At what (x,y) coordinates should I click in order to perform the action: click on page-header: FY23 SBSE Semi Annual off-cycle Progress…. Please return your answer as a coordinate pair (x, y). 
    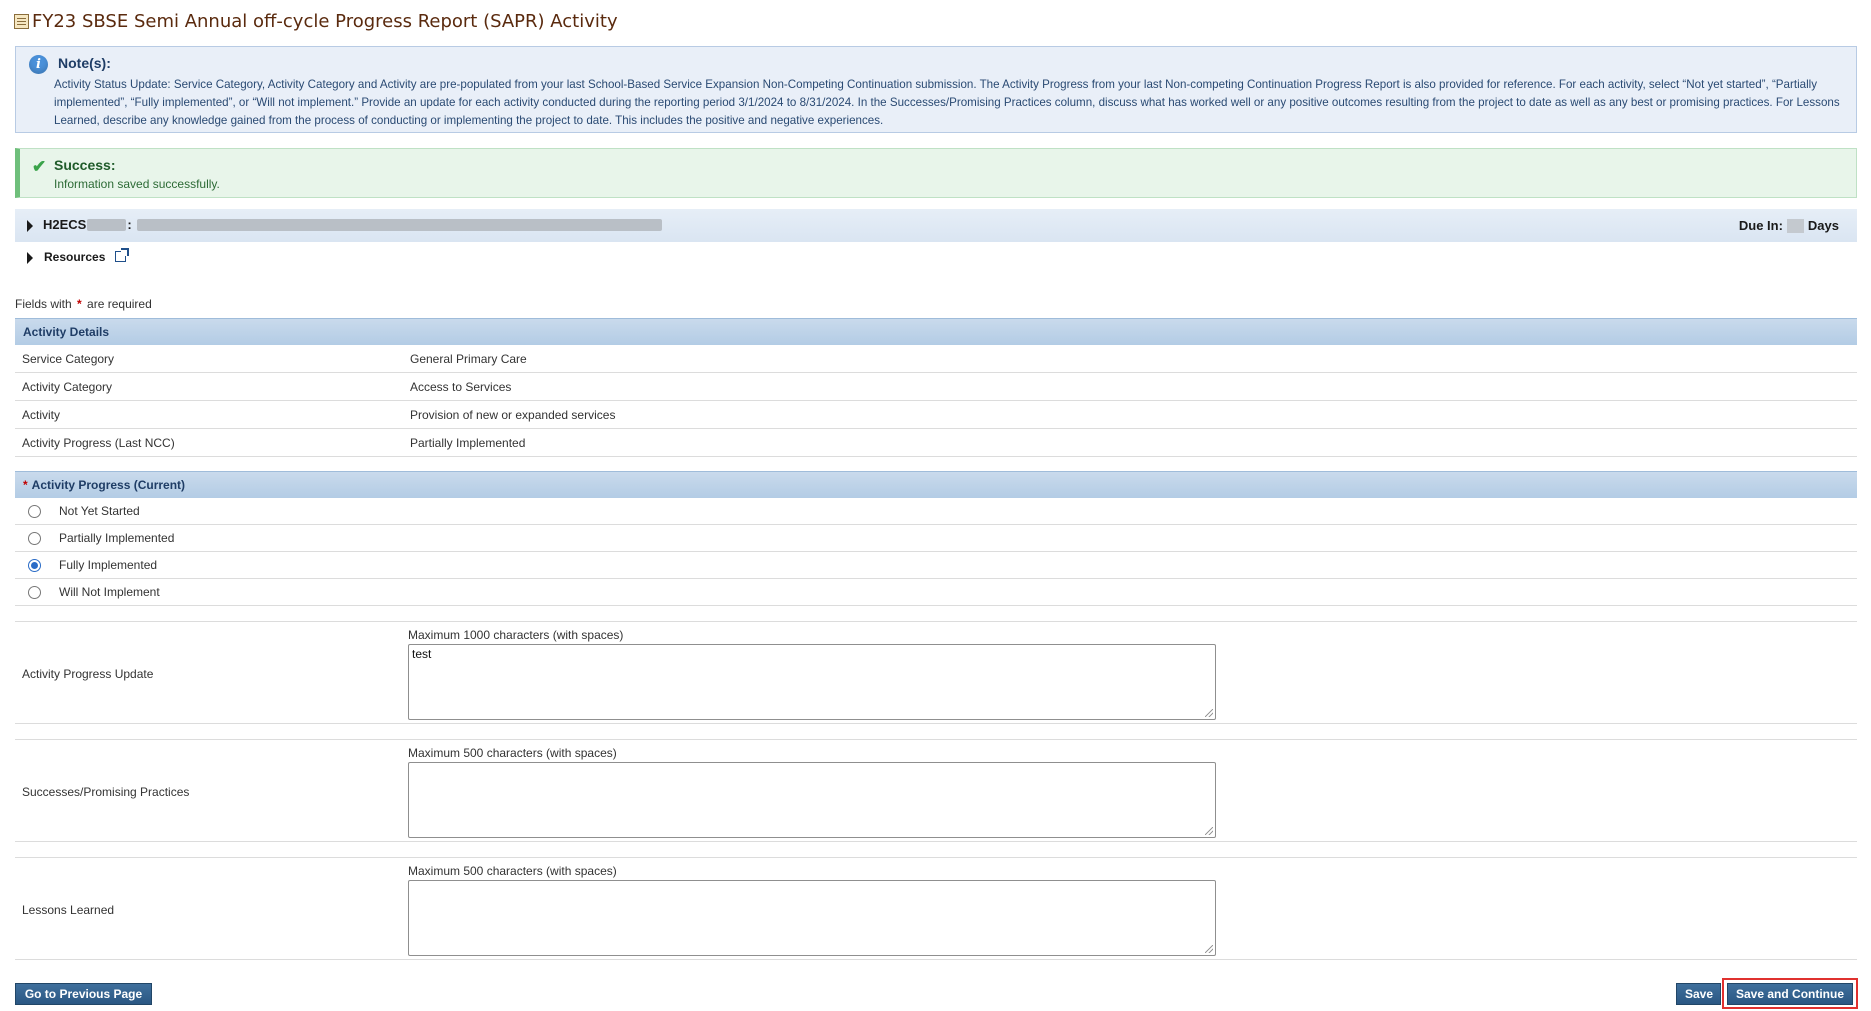
    Looking at the image, I should click on (316, 21).